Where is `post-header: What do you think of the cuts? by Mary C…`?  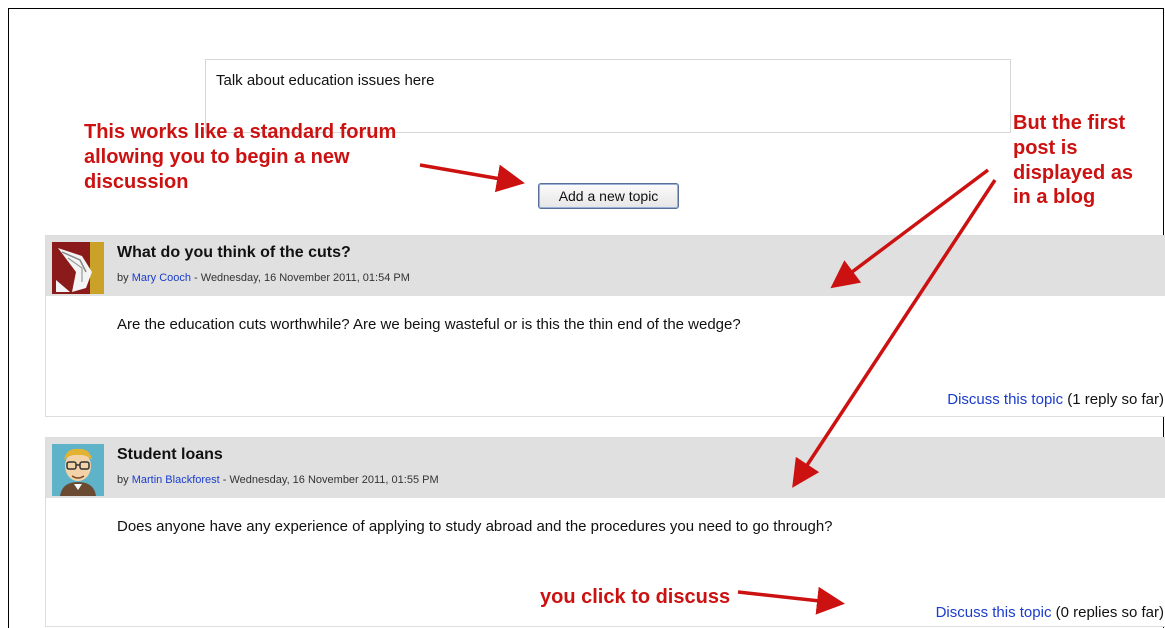
post-header: What do you think of the cuts? by Mary C… is located at coordinates (605, 266).